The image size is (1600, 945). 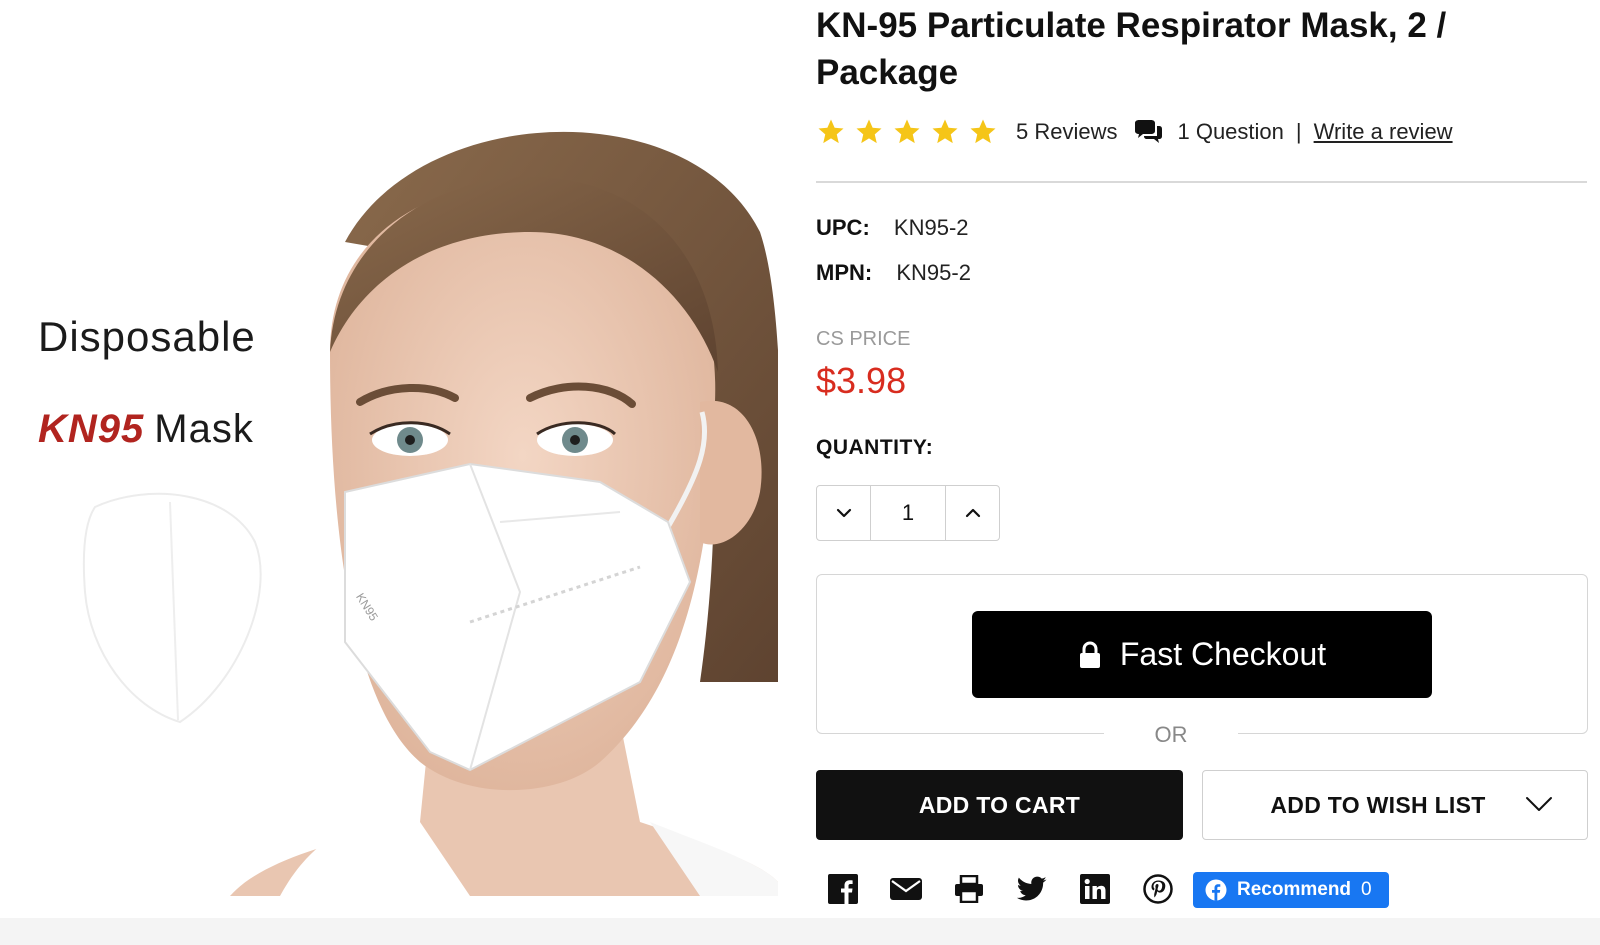 What do you see at coordinates (204, 429) in the screenshot?
I see `image-overlay-word: Mask` at bounding box center [204, 429].